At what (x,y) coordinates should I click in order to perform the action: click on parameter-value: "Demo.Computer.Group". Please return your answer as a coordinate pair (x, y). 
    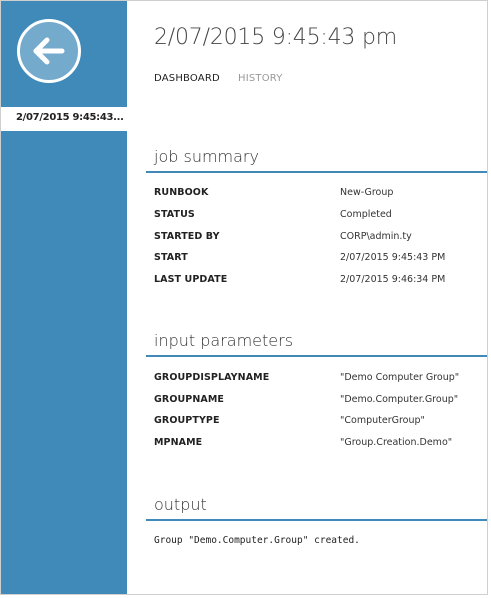
    Looking at the image, I should click on (399, 399).